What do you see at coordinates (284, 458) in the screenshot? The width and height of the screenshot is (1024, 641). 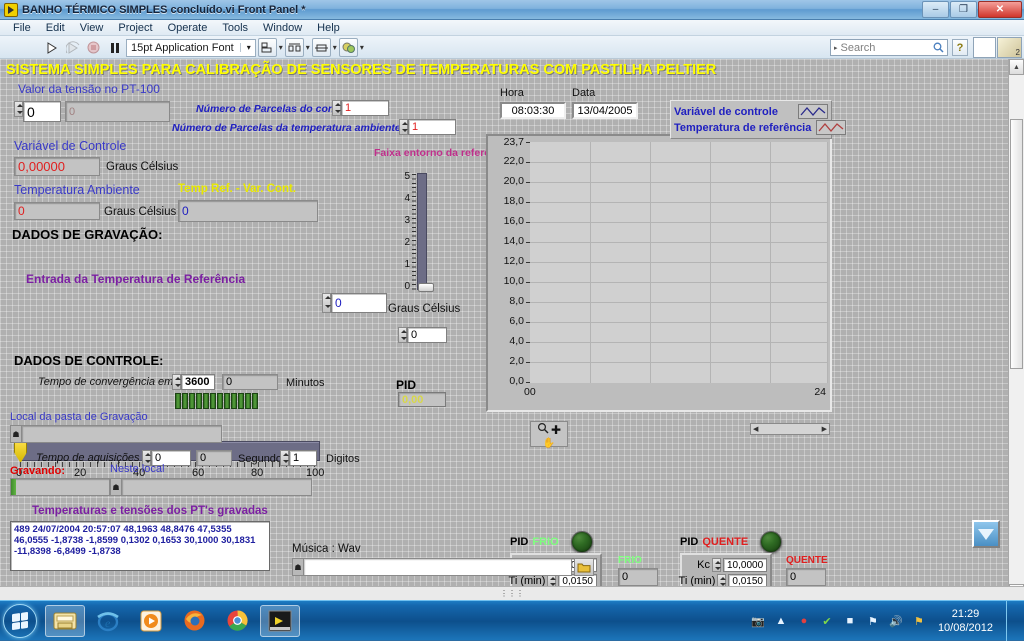 I see `digitos-spinner` at bounding box center [284, 458].